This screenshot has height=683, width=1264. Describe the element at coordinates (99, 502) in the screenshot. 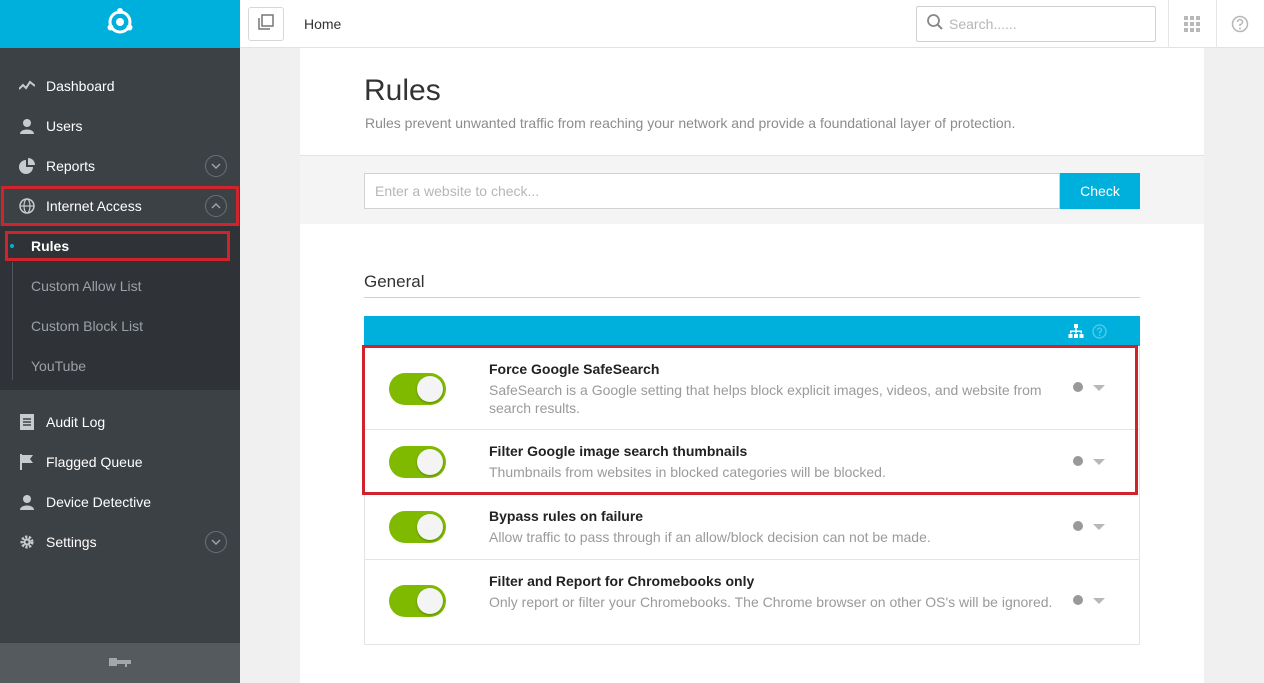

I see `sidebar-item-label: Device Detective` at that location.